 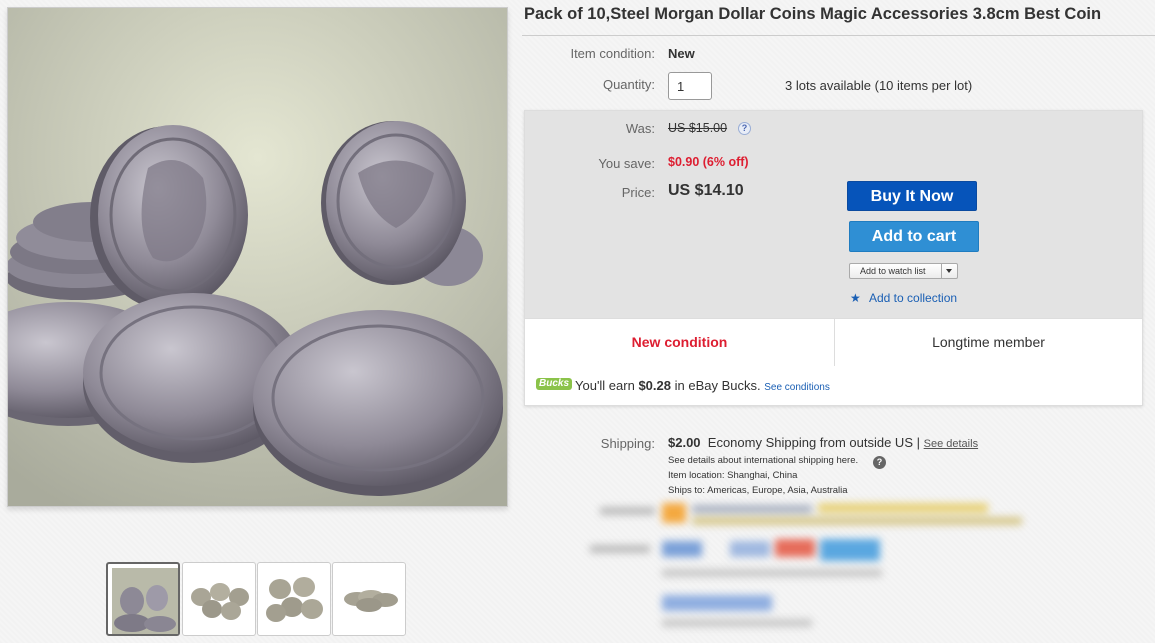 What do you see at coordinates (838, 35) in the screenshot?
I see `title-divider` at bounding box center [838, 35].